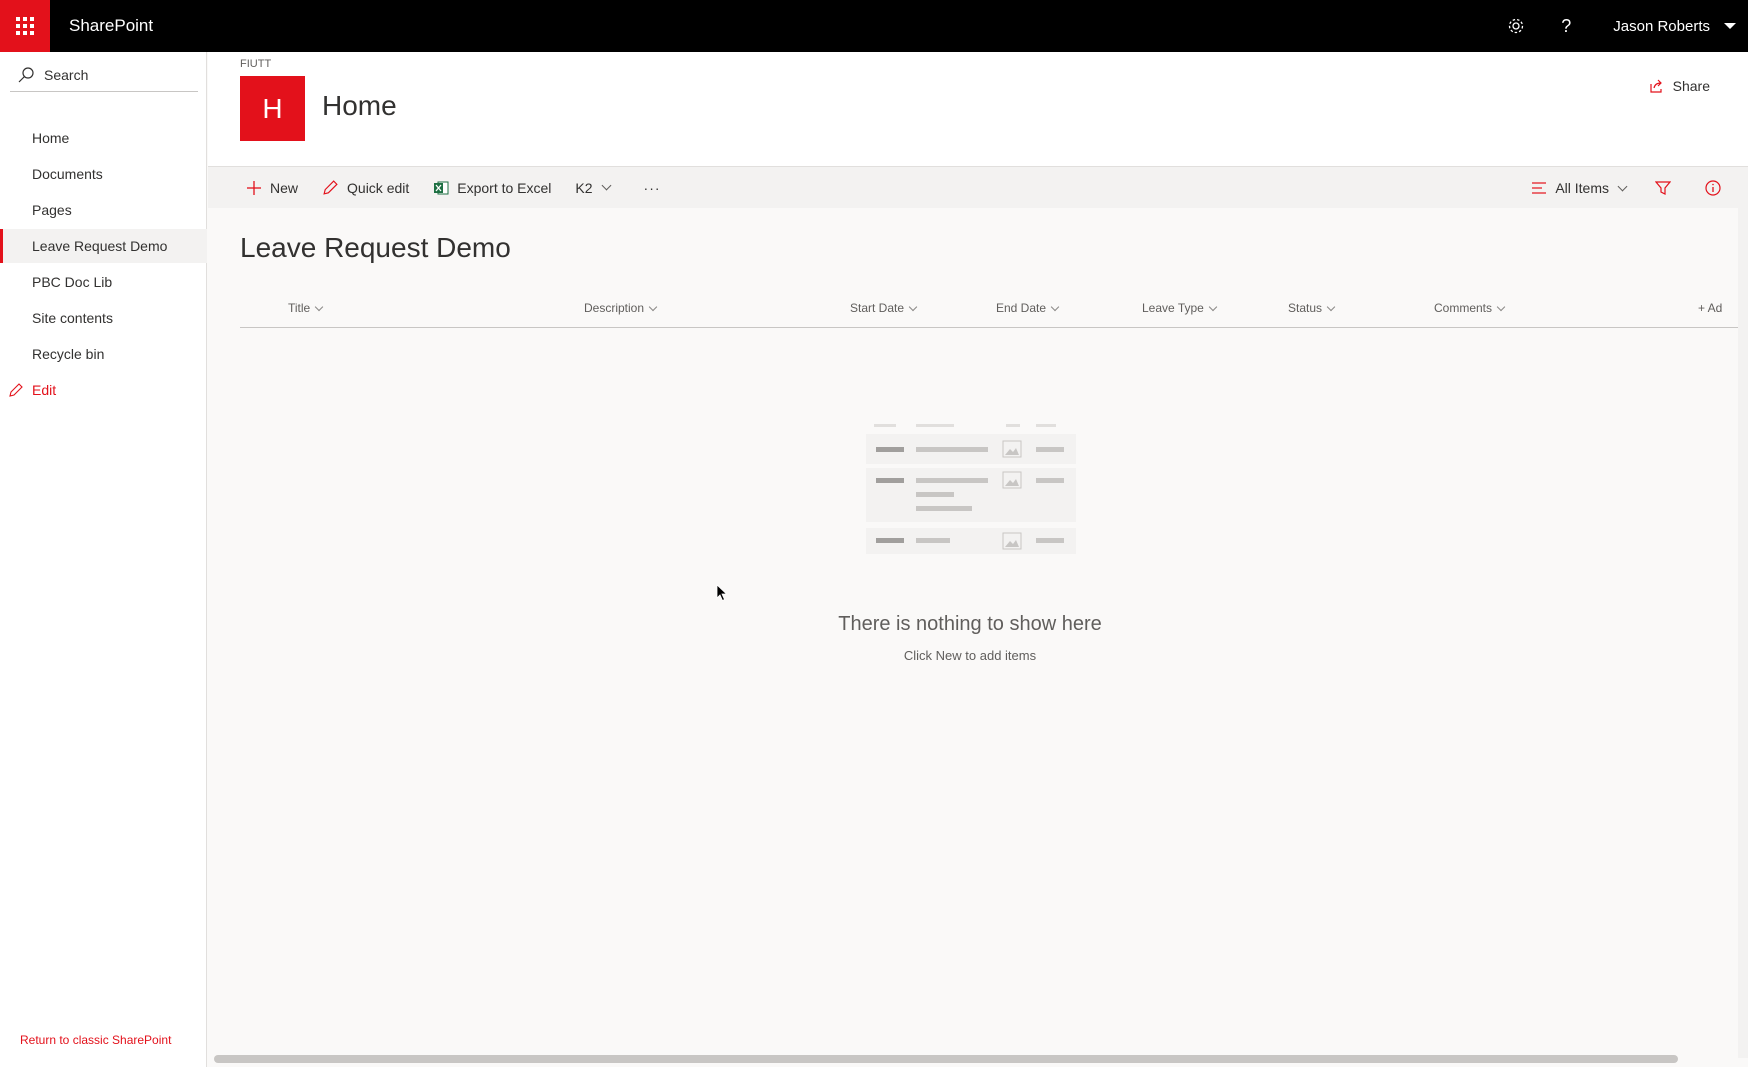 Image resolution: width=1748 pixels, height=1067 pixels. What do you see at coordinates (970, 624) in the screenshot?
I see `empty-state-title: There is nothing to show here` at bounding box center [970, 624].